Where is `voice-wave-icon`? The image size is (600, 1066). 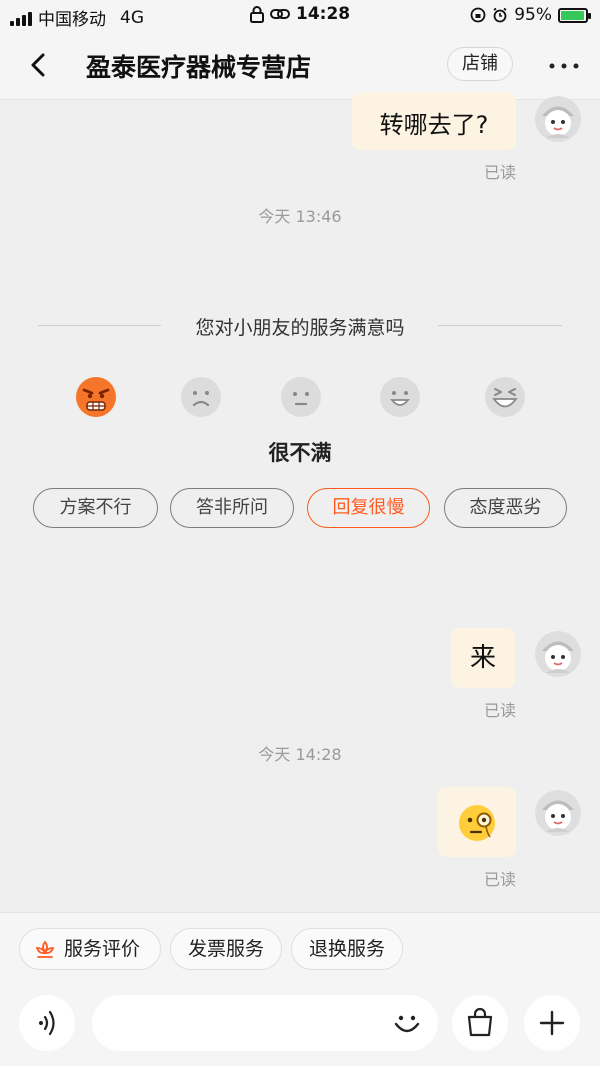
voice-wave-icon is located at coordinates (47, 1023).